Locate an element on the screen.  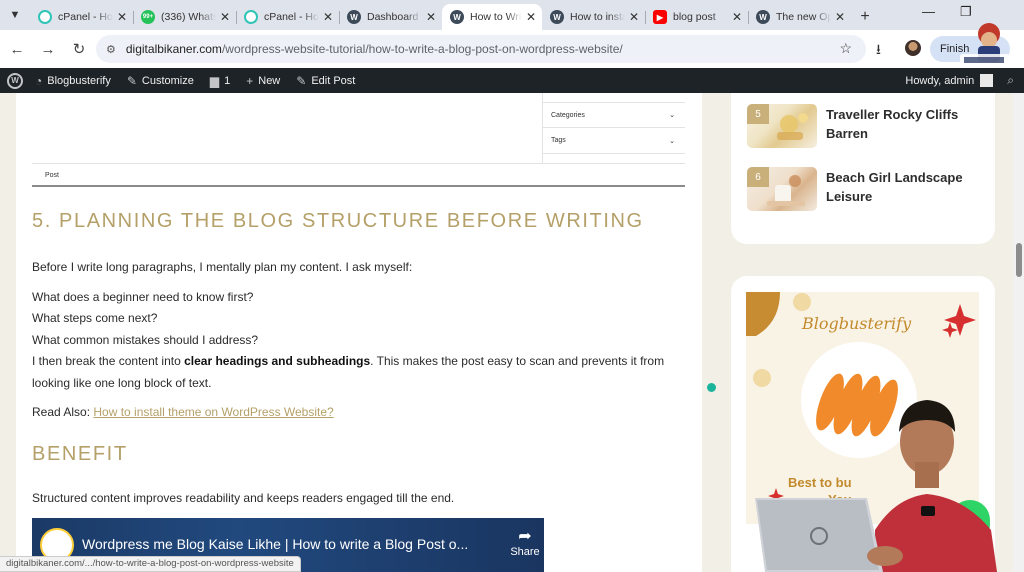
recent-post-title: Traveller Rocky Cliffs Barren is located at coordinates (906, 124).